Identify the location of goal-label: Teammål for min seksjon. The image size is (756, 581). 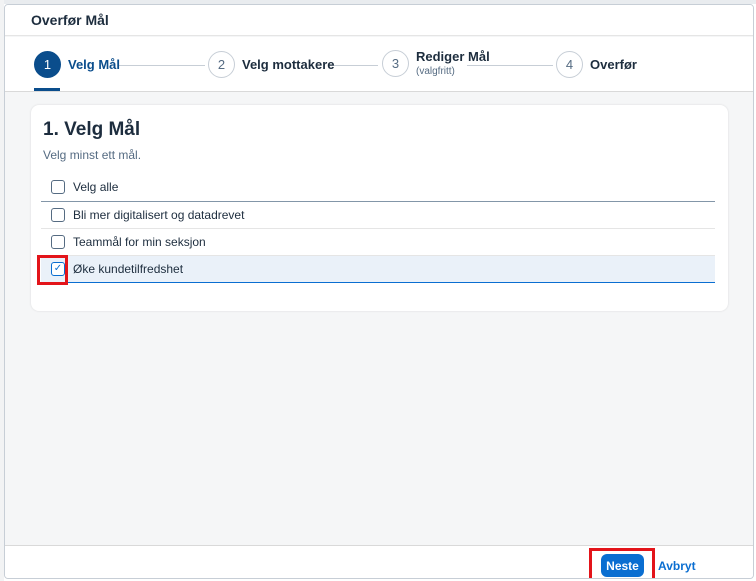
(139, 242).